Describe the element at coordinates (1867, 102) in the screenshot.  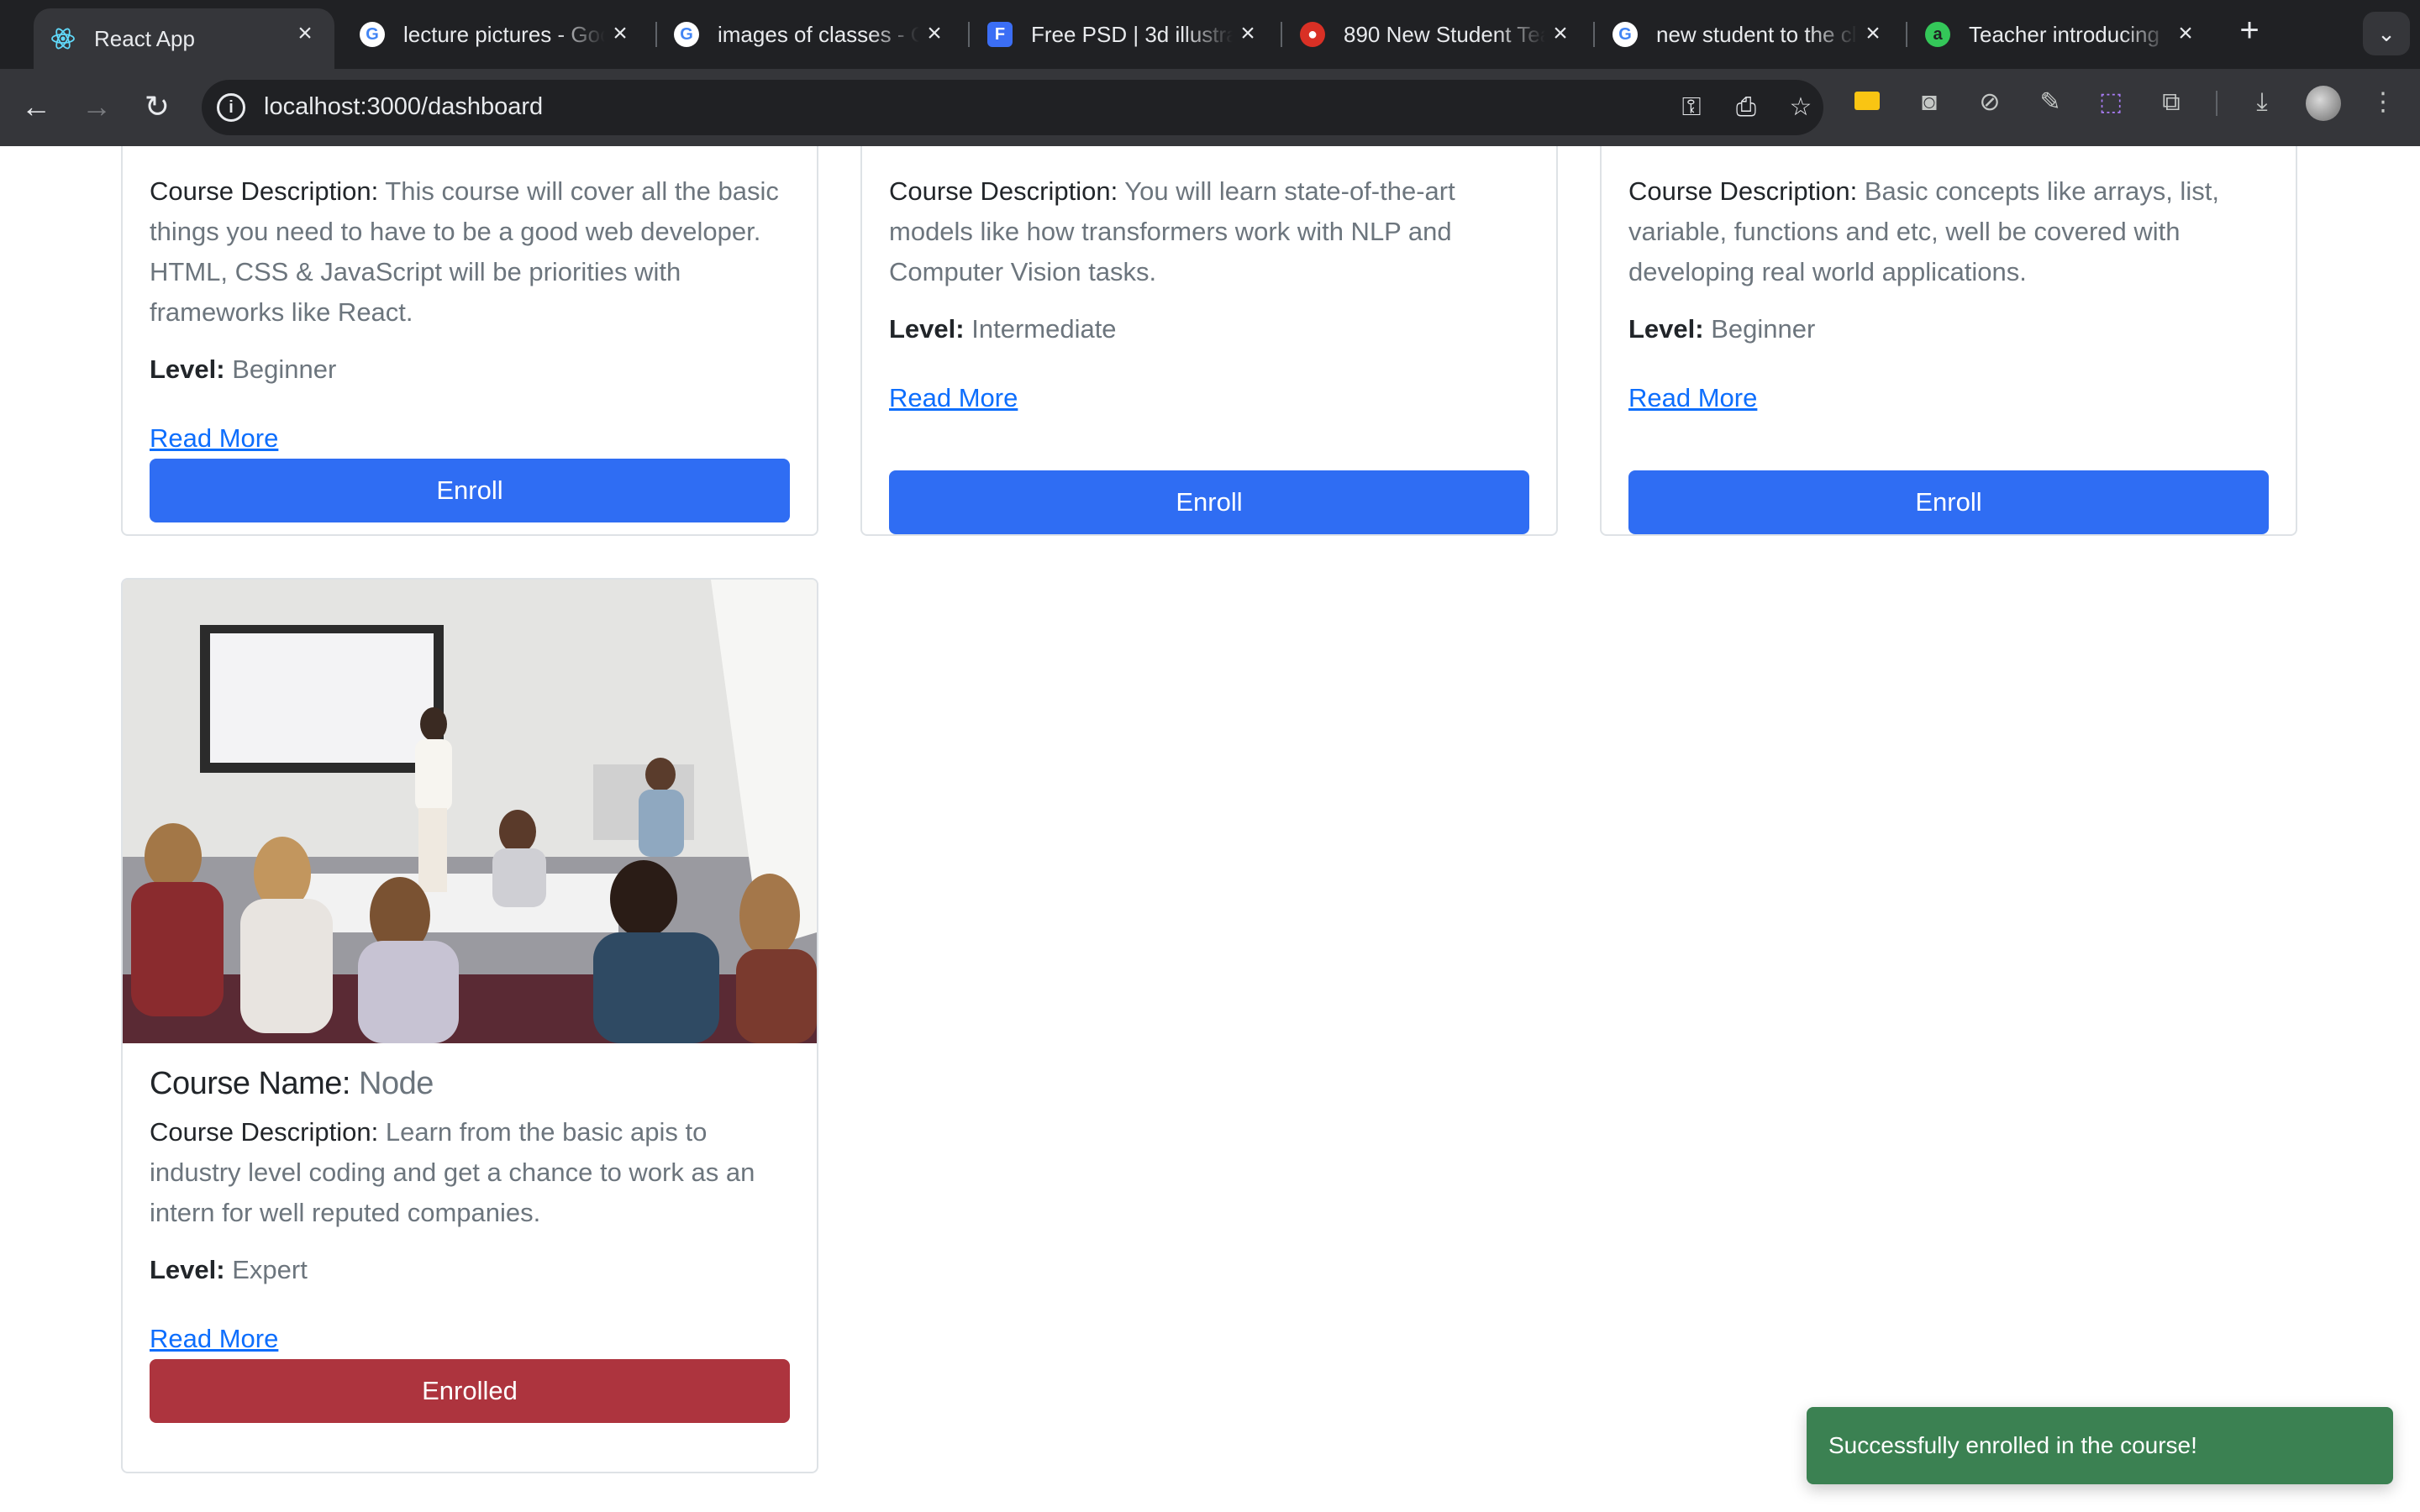
I see `extension-yellow-icon` at that location.